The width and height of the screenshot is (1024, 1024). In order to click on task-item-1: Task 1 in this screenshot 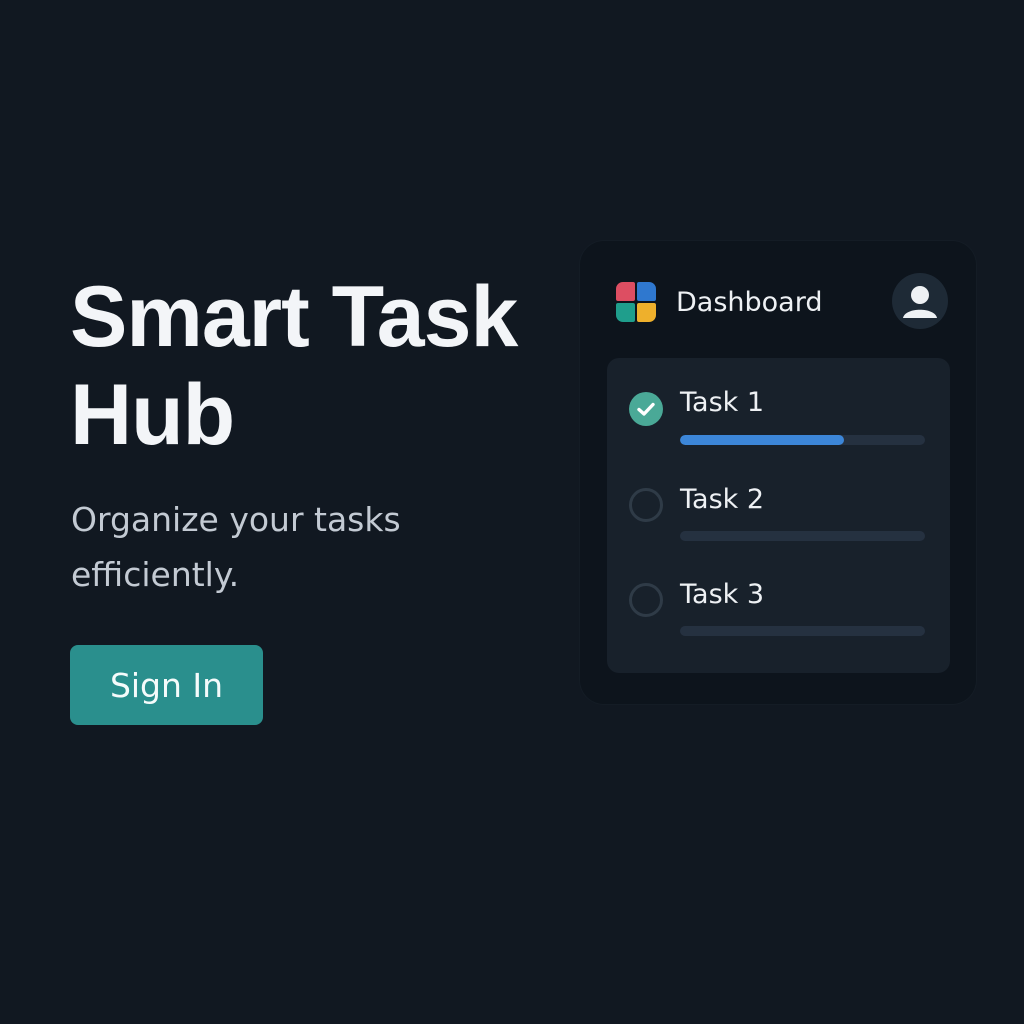, I will do `click(778, 414)`.